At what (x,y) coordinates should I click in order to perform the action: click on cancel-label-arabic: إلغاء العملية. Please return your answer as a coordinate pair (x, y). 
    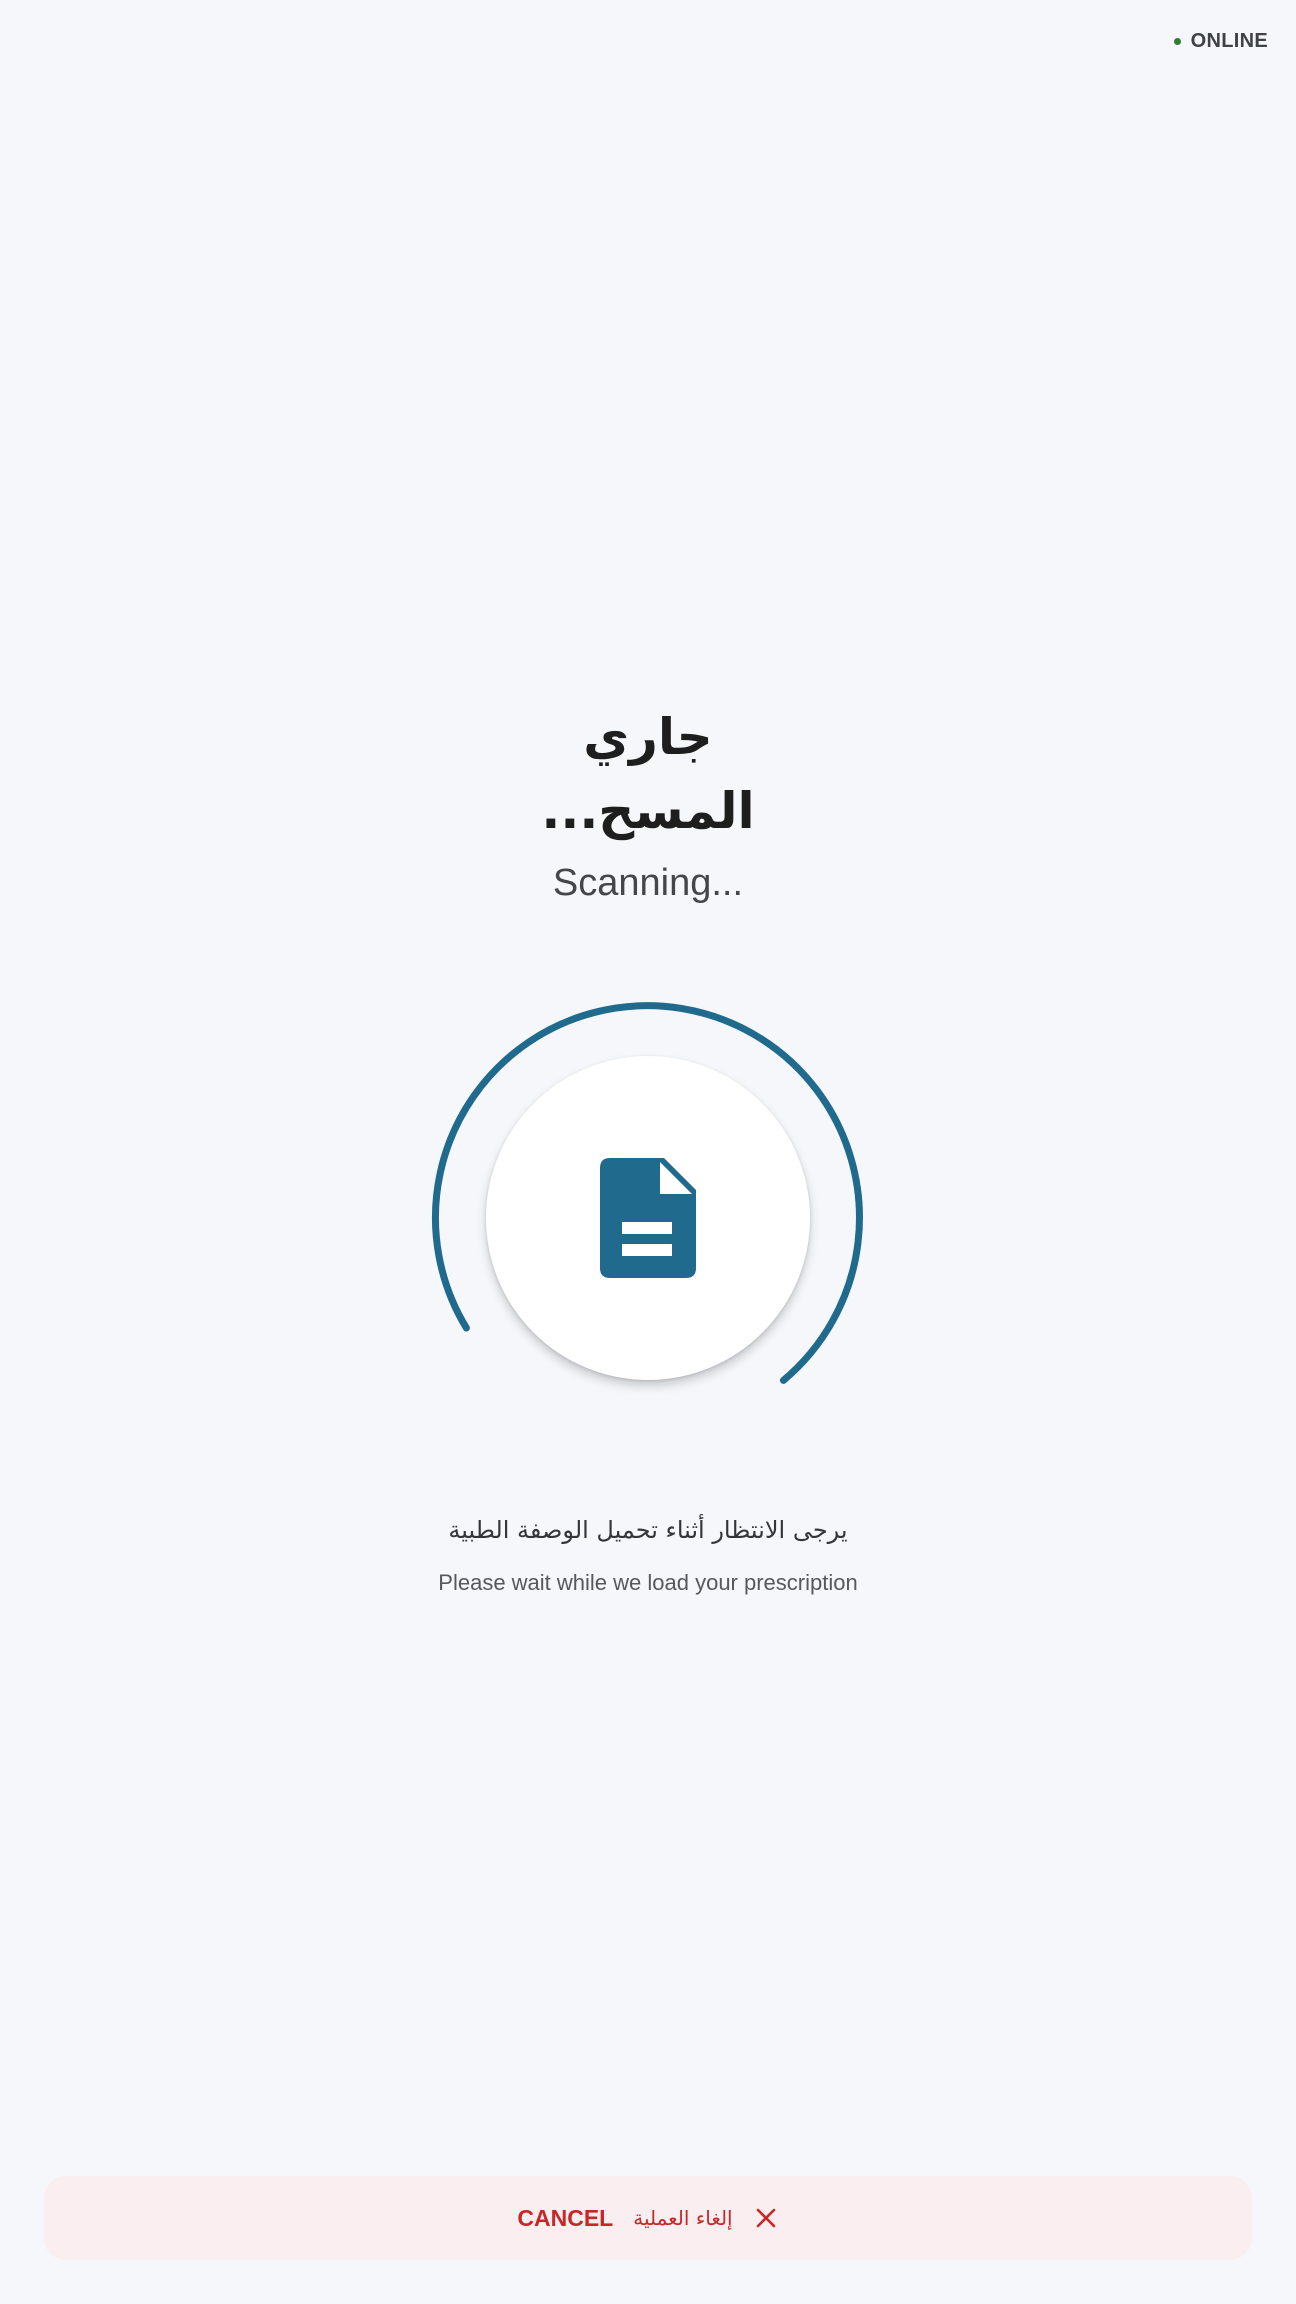
    Looking at the image, I should click on (683, 2218).